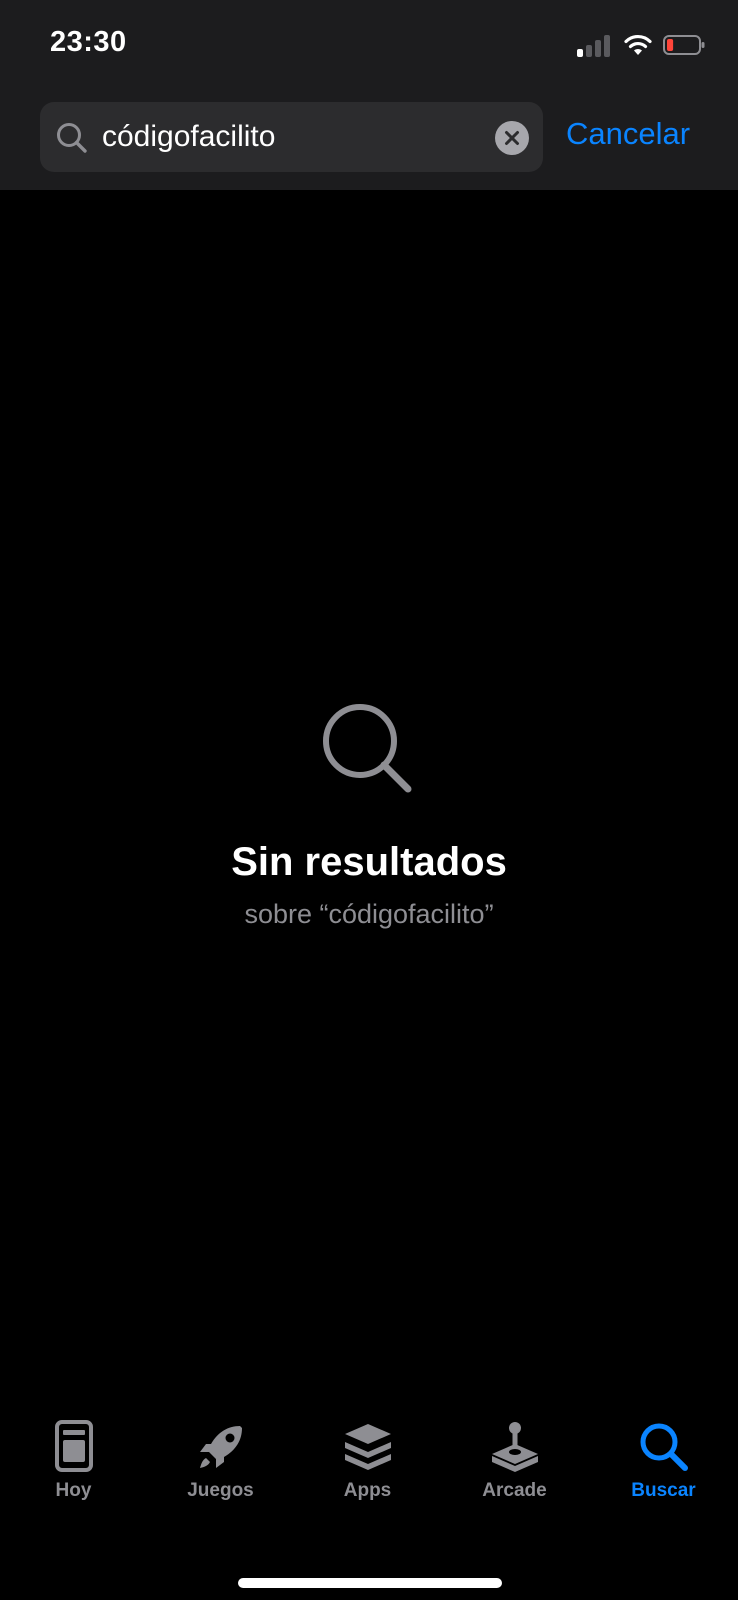 This screenshot has height=1600, width=738. Describe the element at coordinates (514, 1447) in the screenshot. I see `joystick-icon` at that location.